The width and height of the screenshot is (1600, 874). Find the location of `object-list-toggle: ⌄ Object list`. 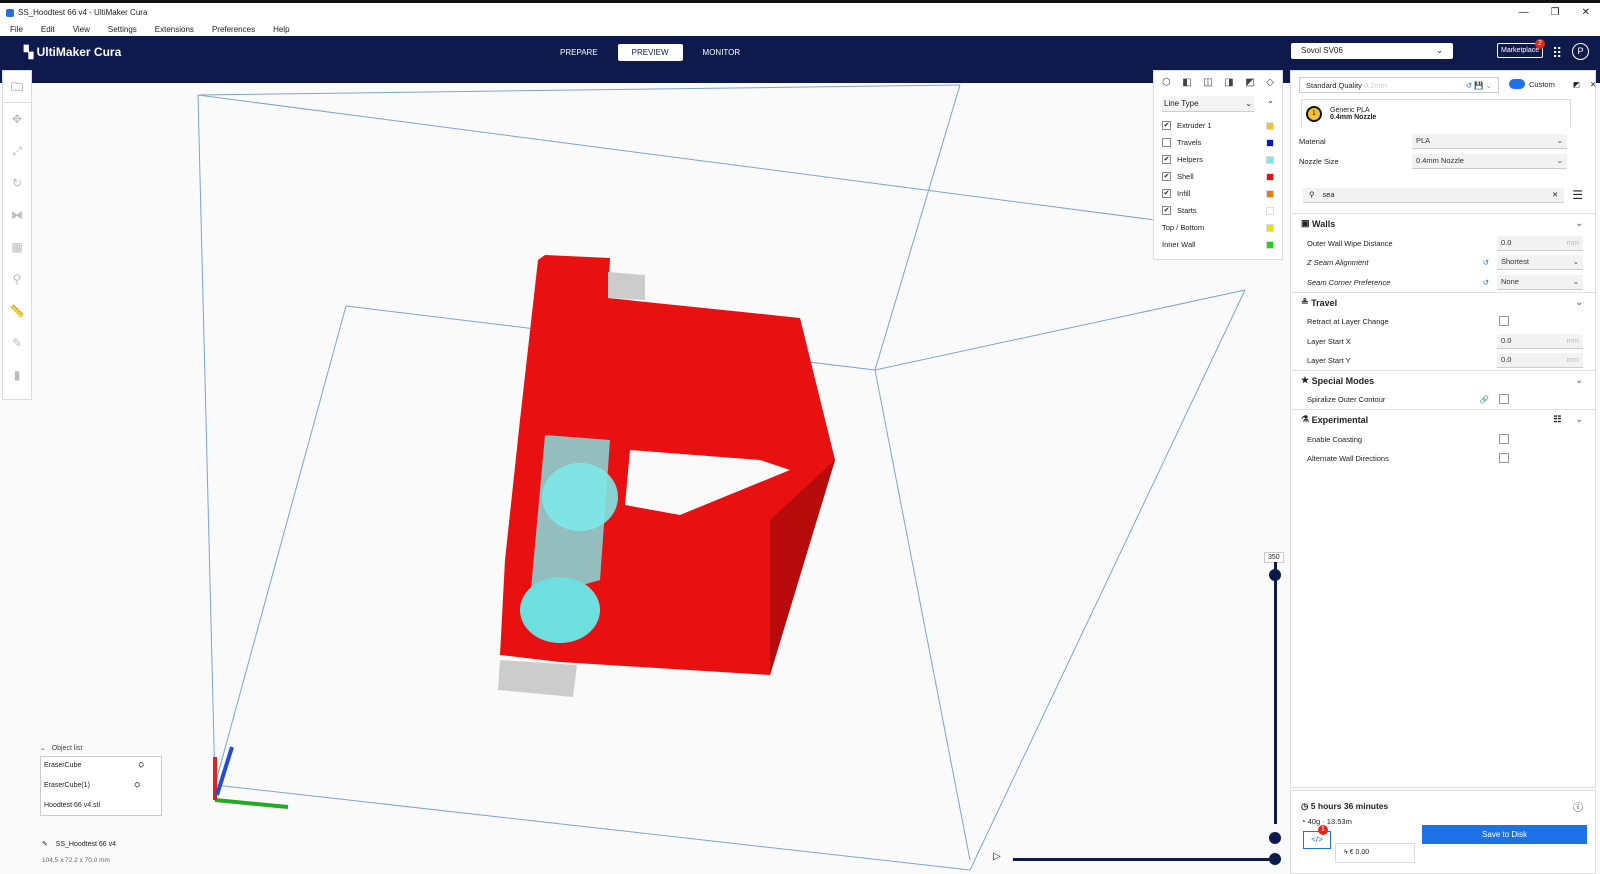

object-list-toggle: ⌄ Object list is located at coordinates (61, 748).